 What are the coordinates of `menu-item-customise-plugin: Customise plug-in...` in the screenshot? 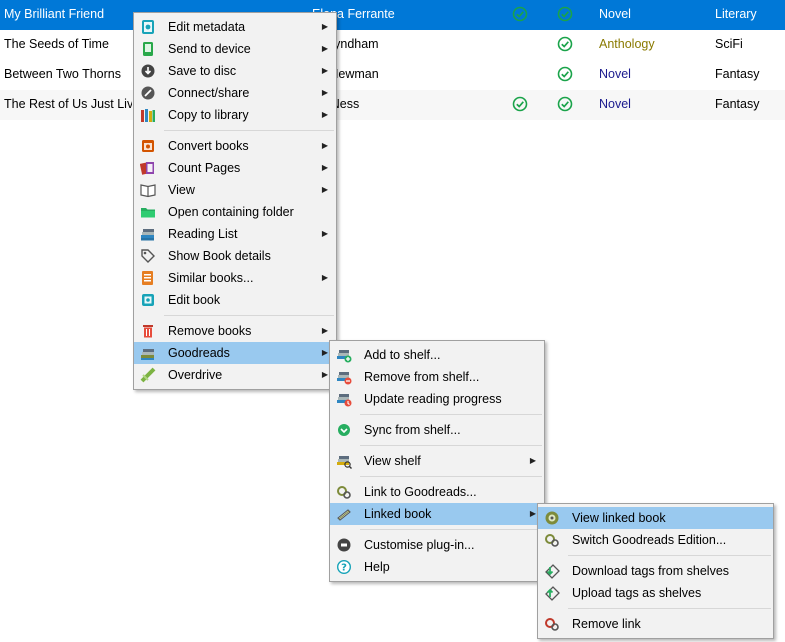 It's located at (437, 545).